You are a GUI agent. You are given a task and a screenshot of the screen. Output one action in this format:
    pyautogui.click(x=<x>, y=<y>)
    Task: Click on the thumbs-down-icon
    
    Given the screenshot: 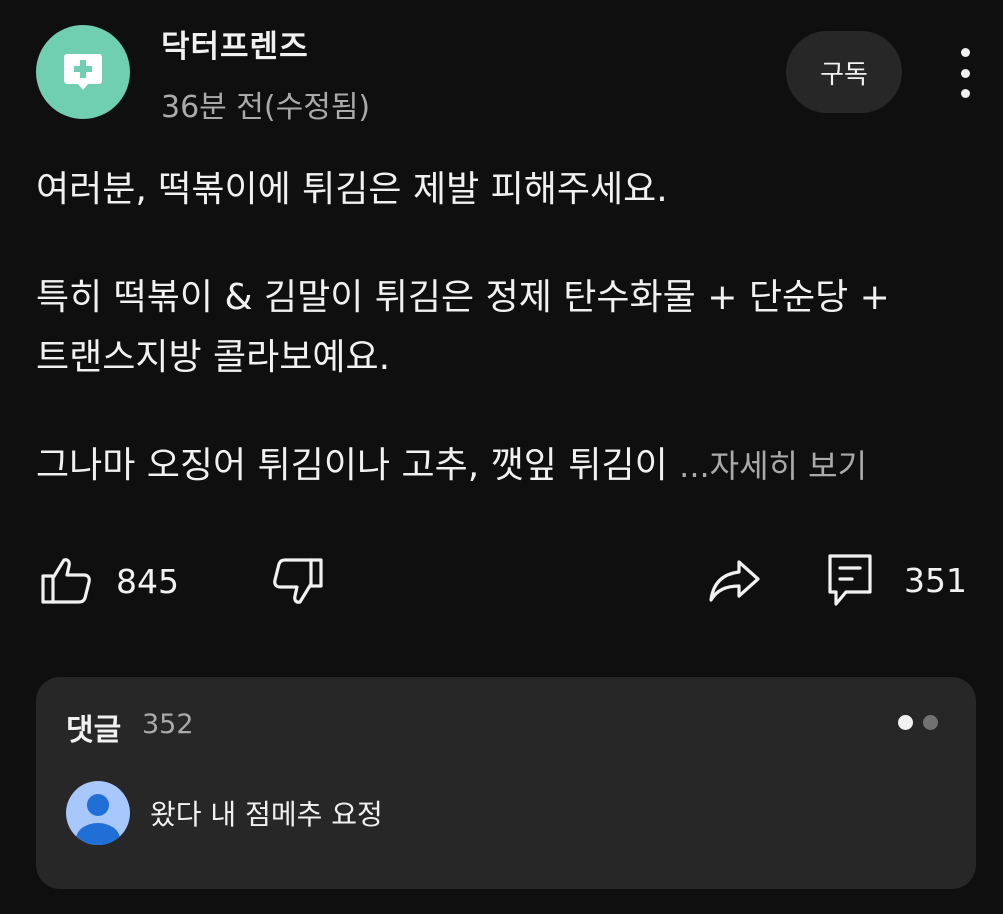 What is the action you would take?
    pyautogui.click(x=298, y=581)
    